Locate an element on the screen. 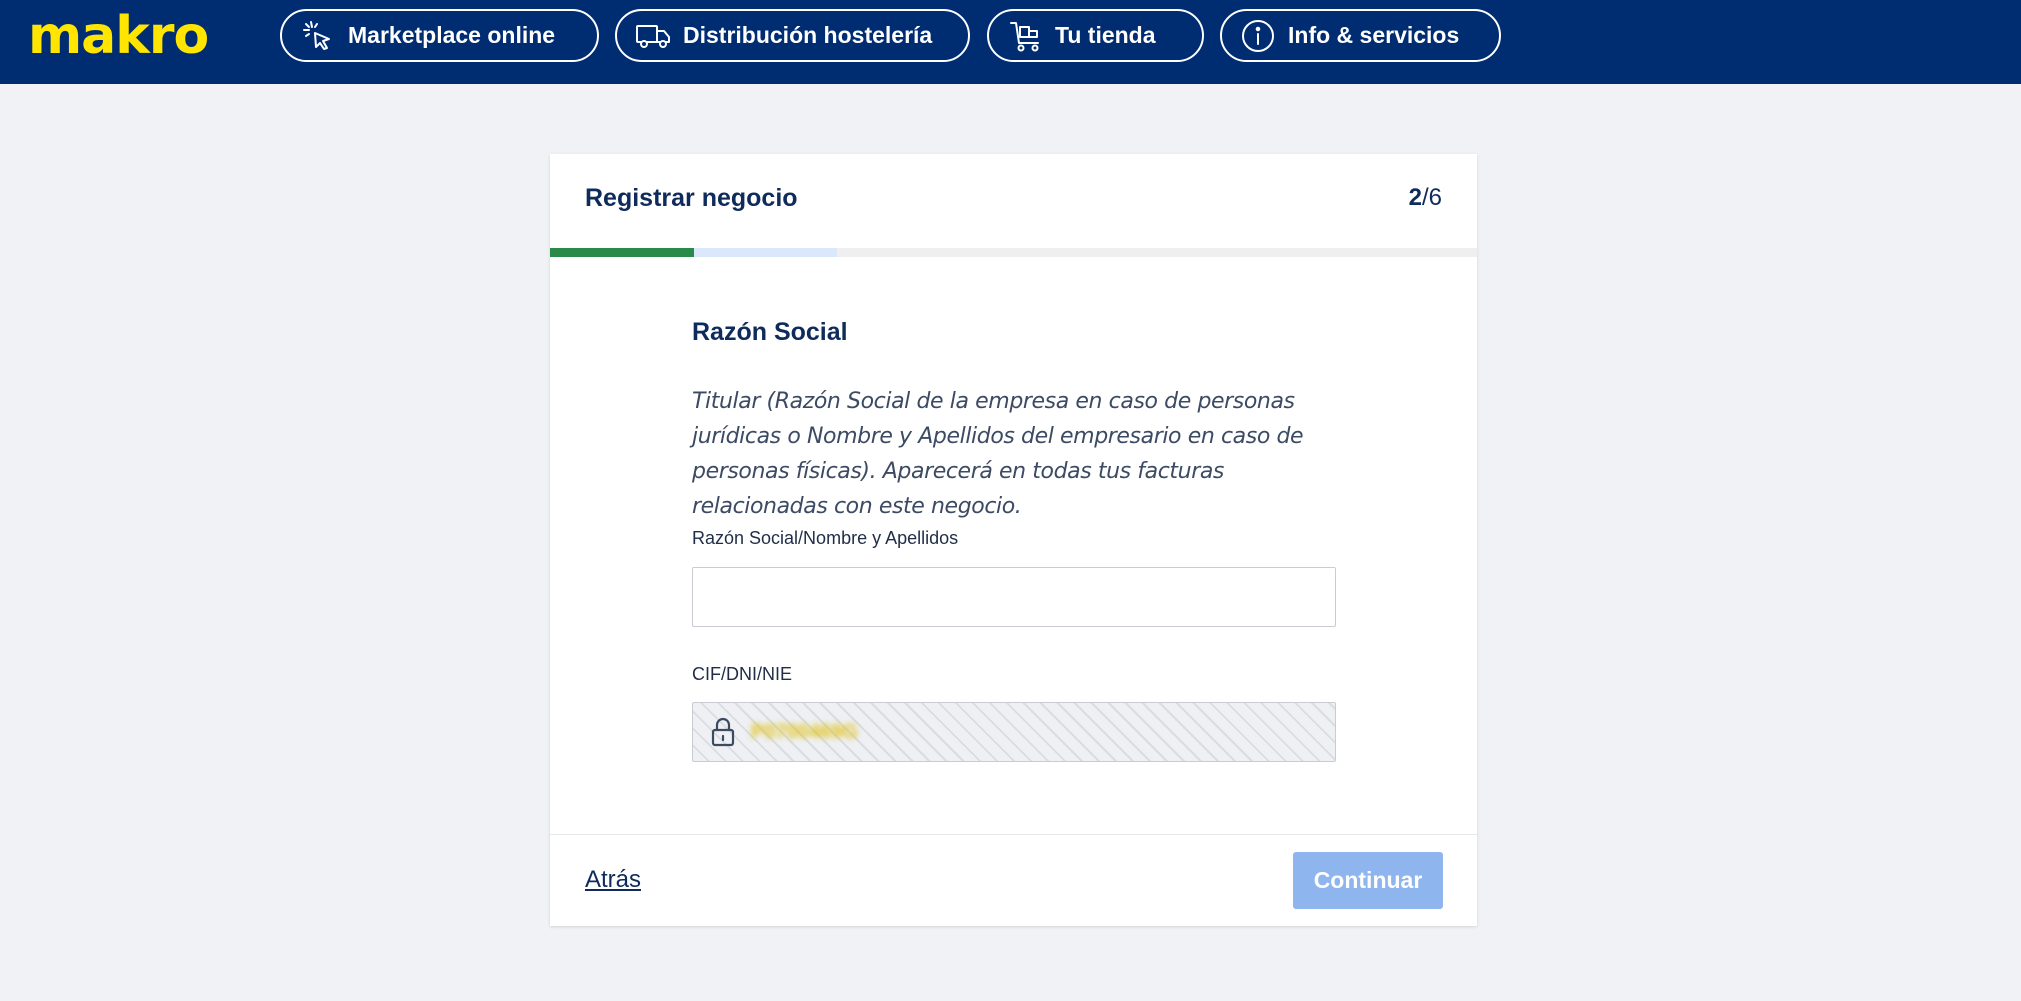 Image resolution: width=2021 pixels, height=1001 pixels. step-current: 2 is located at coordinates (1415, 197).